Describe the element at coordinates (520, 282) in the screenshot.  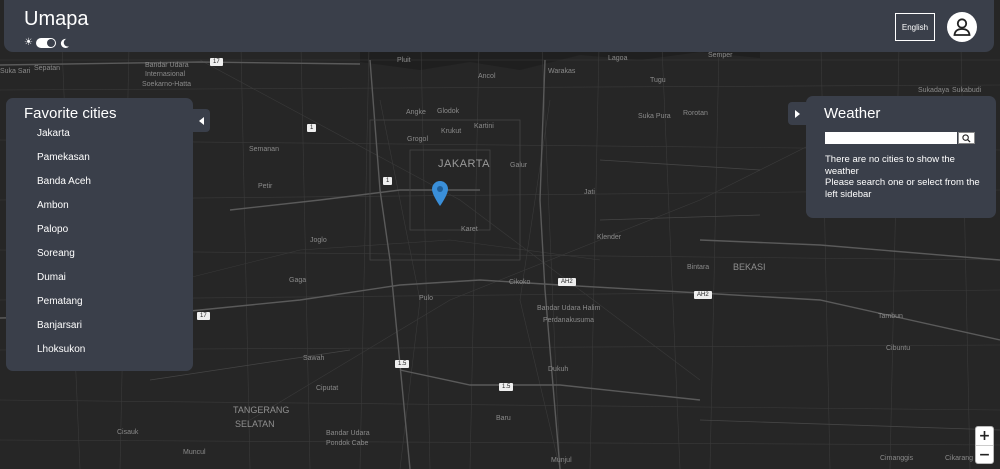
I see `map-label: Cikoko` at that location.